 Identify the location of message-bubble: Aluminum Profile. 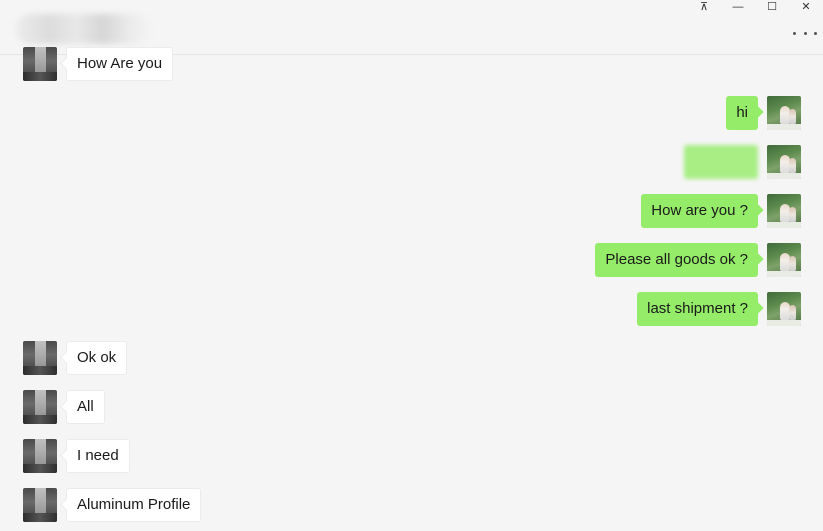
(134, 505).